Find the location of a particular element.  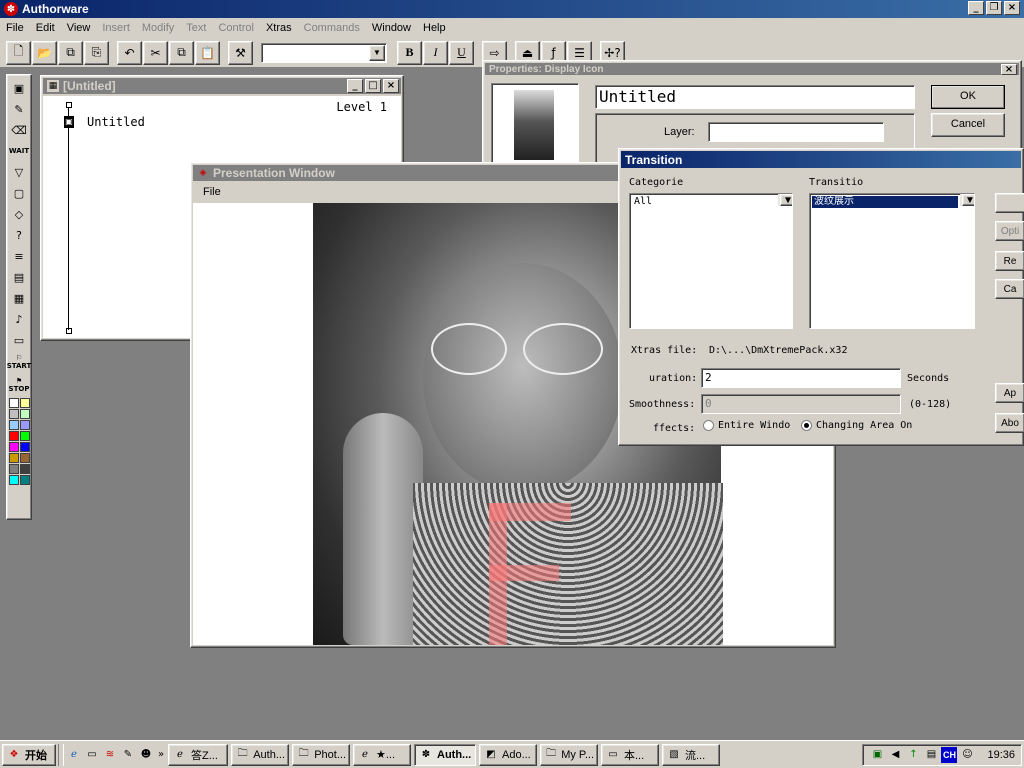

flowline-minimize-button: _ is located at coordinates (355, 86).